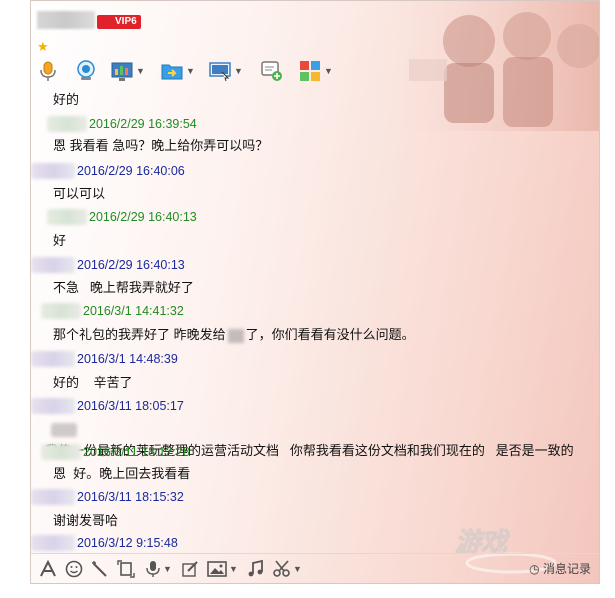 Image resolution: width=615 pixels, height=598 pixels. What do you see at coordinates (311, 146) in the screenshot?
I see `message-text: 恩 我看看 急吗？晚上给你弄可以吗？` at bounding box center [311, 146].